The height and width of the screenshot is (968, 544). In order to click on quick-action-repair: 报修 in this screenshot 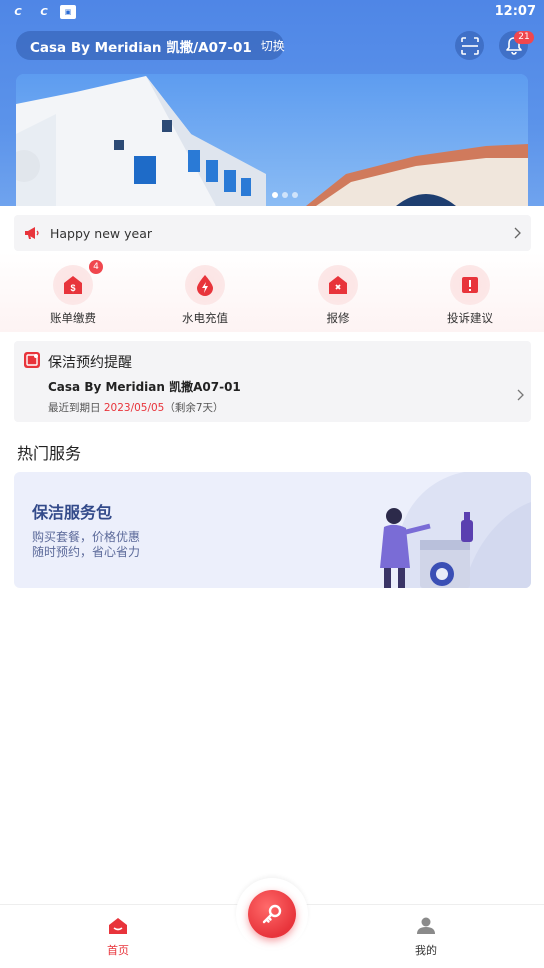, I will do `click(338, 295)`.